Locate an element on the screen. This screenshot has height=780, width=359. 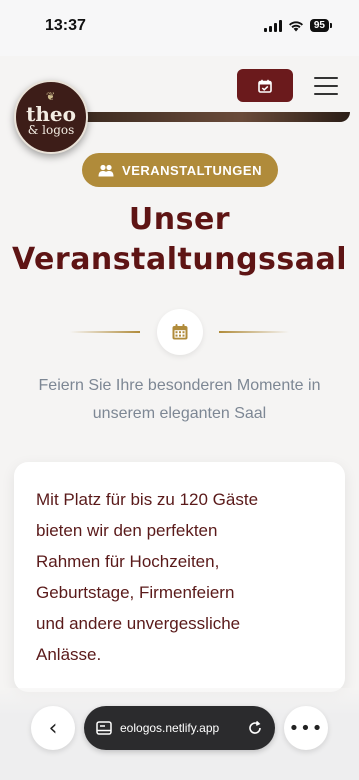
page-title-line-1: Unser is located at coordinates (179, 219).